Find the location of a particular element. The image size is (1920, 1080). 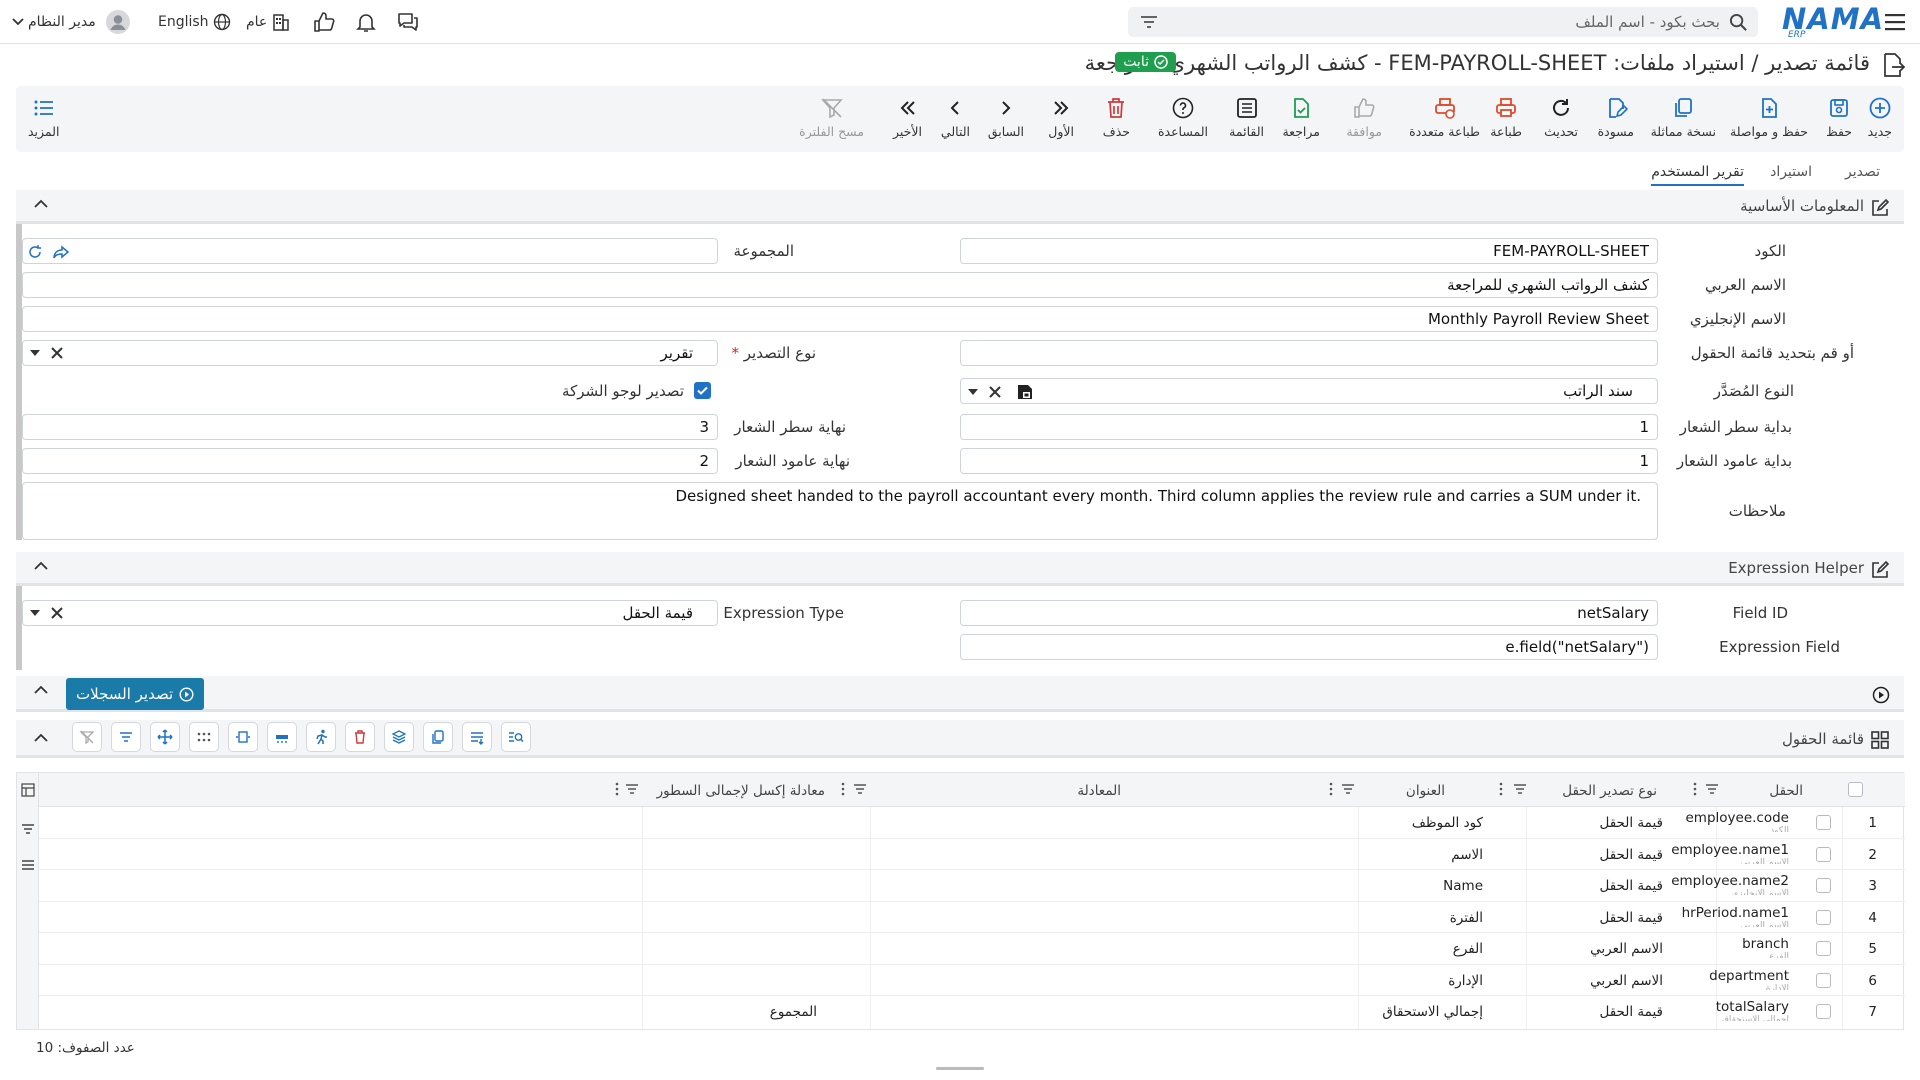

help-button: المساعدة is located at coordinates (1183, 117).